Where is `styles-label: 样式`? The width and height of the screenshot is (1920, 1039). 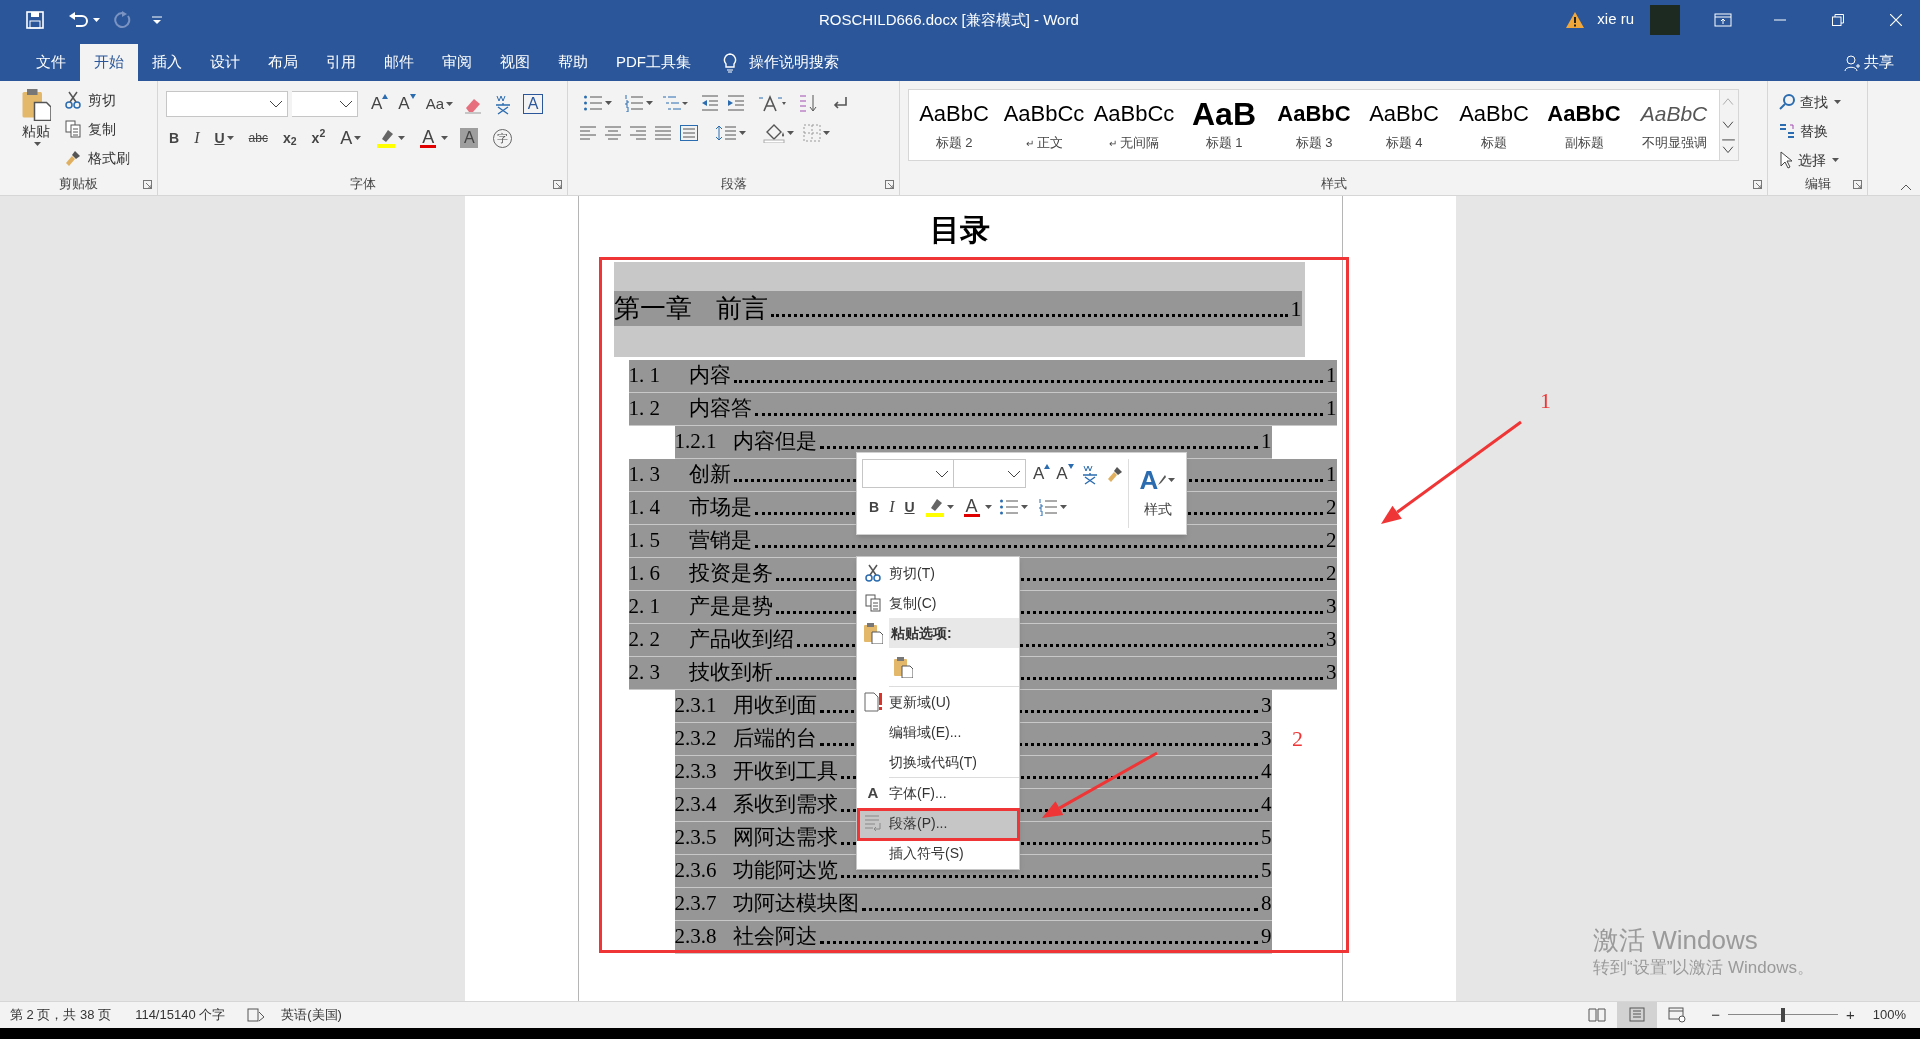 styles-label: 样式 is located at coordinates (1157, 509).